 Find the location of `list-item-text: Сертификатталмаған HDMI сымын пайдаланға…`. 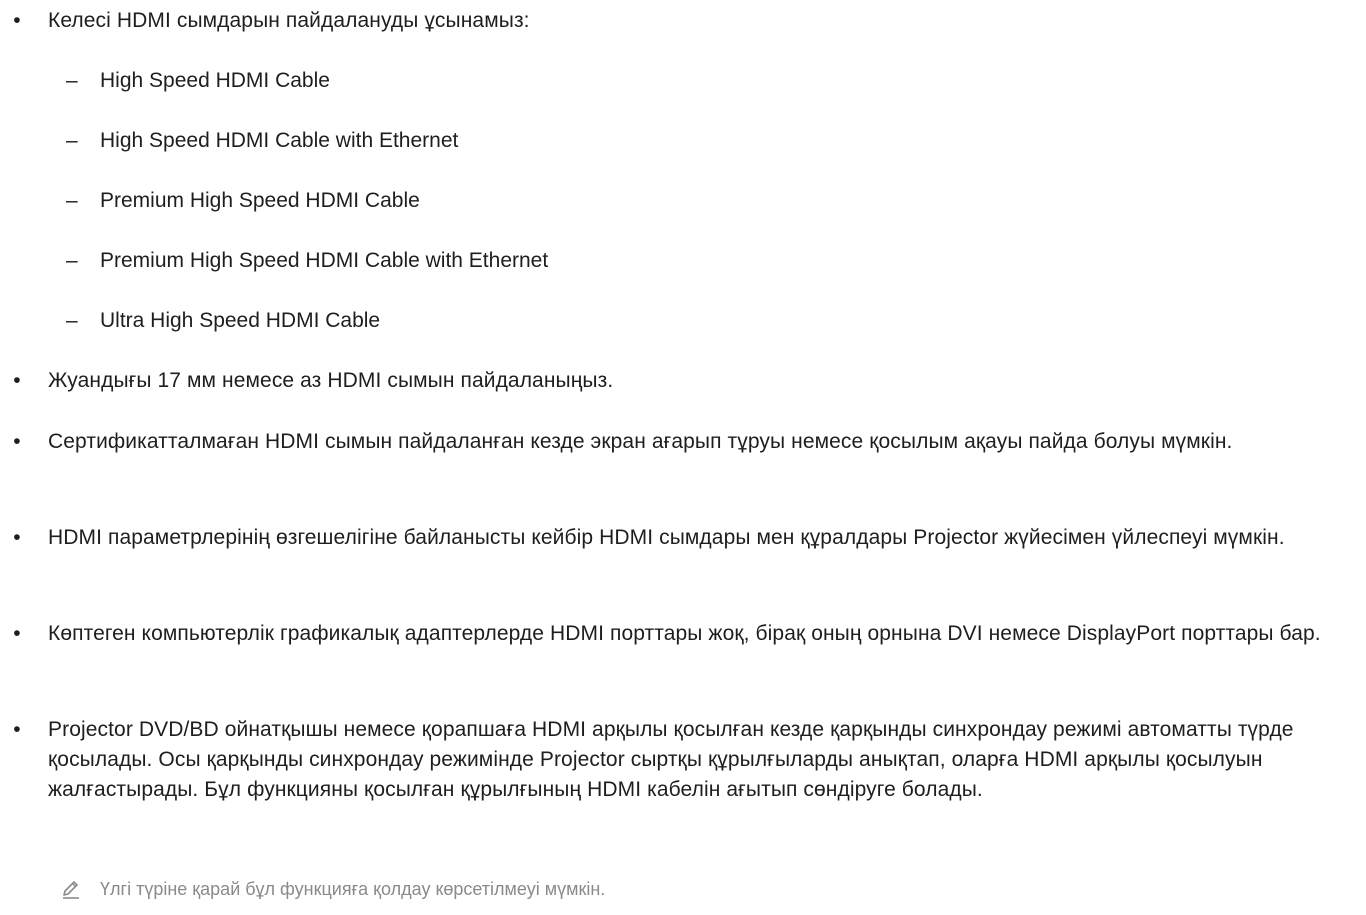

list-item-text: Сертификатталмаған HDMI сымын пайдаланға… is located at coordinates (640, 441).